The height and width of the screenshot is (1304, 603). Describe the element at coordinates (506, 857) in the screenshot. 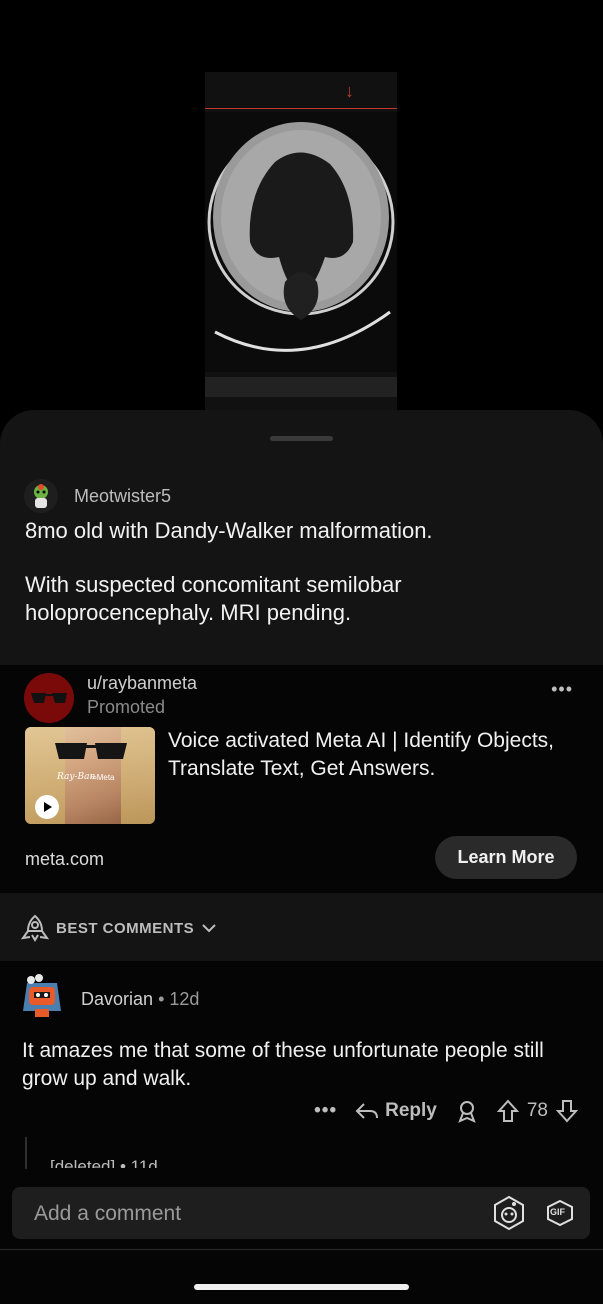

I see `learn-more-button: Learn More` at that location.